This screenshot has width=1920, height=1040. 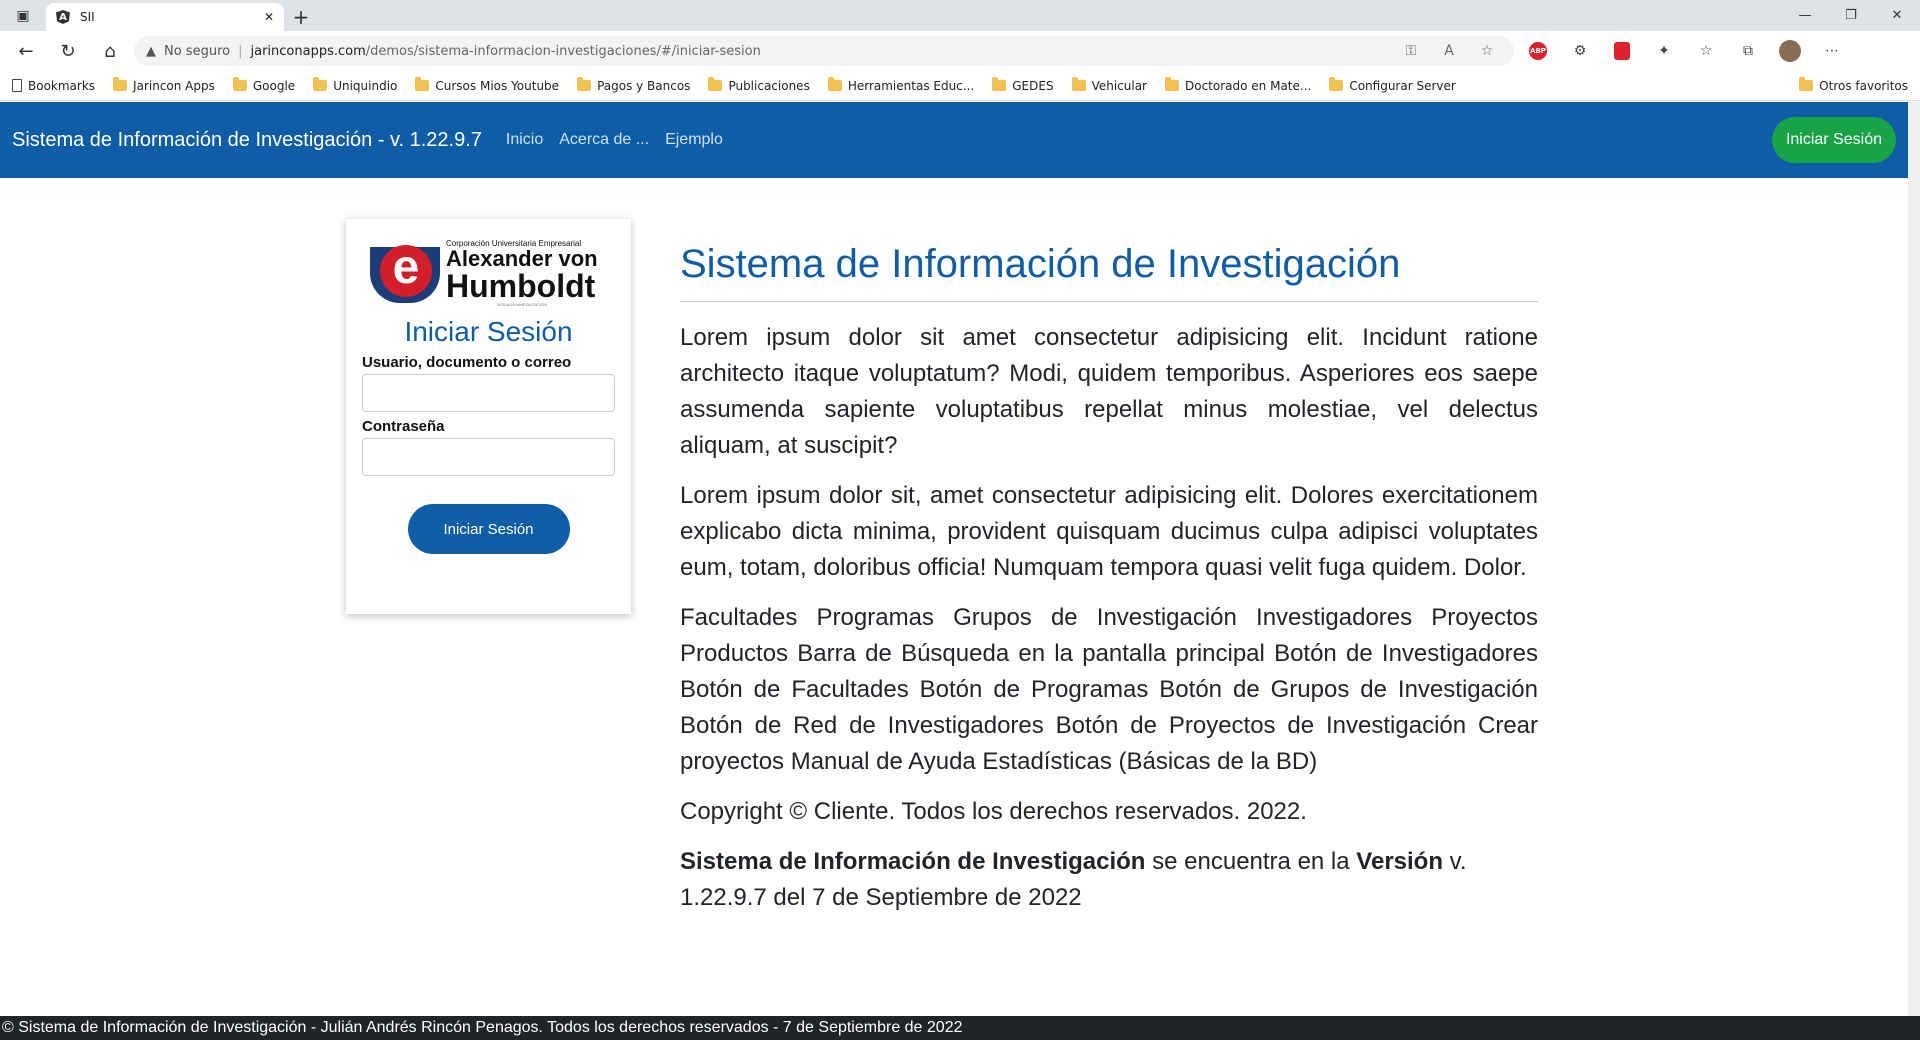 I want to click on page-title: Sistema de Información de Investigación, so click(x=1109, y=272).